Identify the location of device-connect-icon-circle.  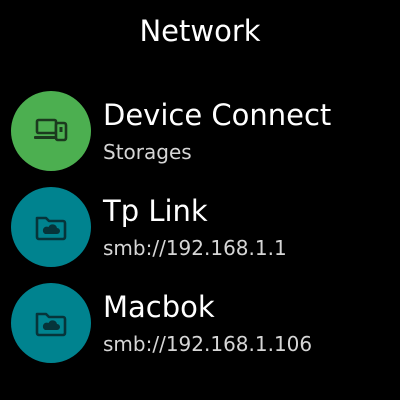
(51, 131).